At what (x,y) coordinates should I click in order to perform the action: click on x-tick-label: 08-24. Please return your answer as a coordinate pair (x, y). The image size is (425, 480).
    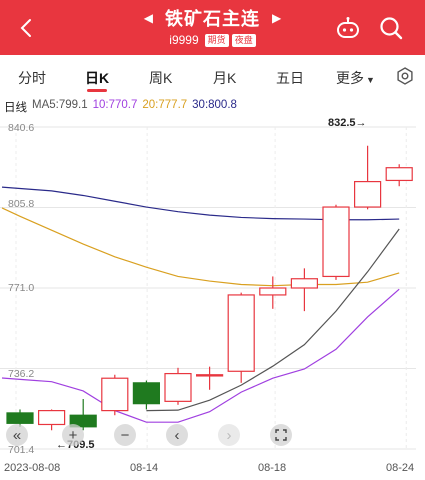
    Looking at the image, I should click on (400, 468).